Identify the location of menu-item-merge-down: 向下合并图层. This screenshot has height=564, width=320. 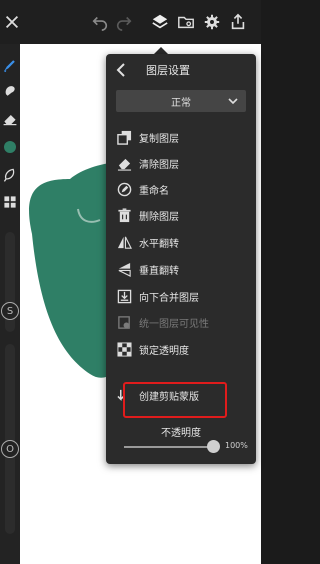
(181, 296).